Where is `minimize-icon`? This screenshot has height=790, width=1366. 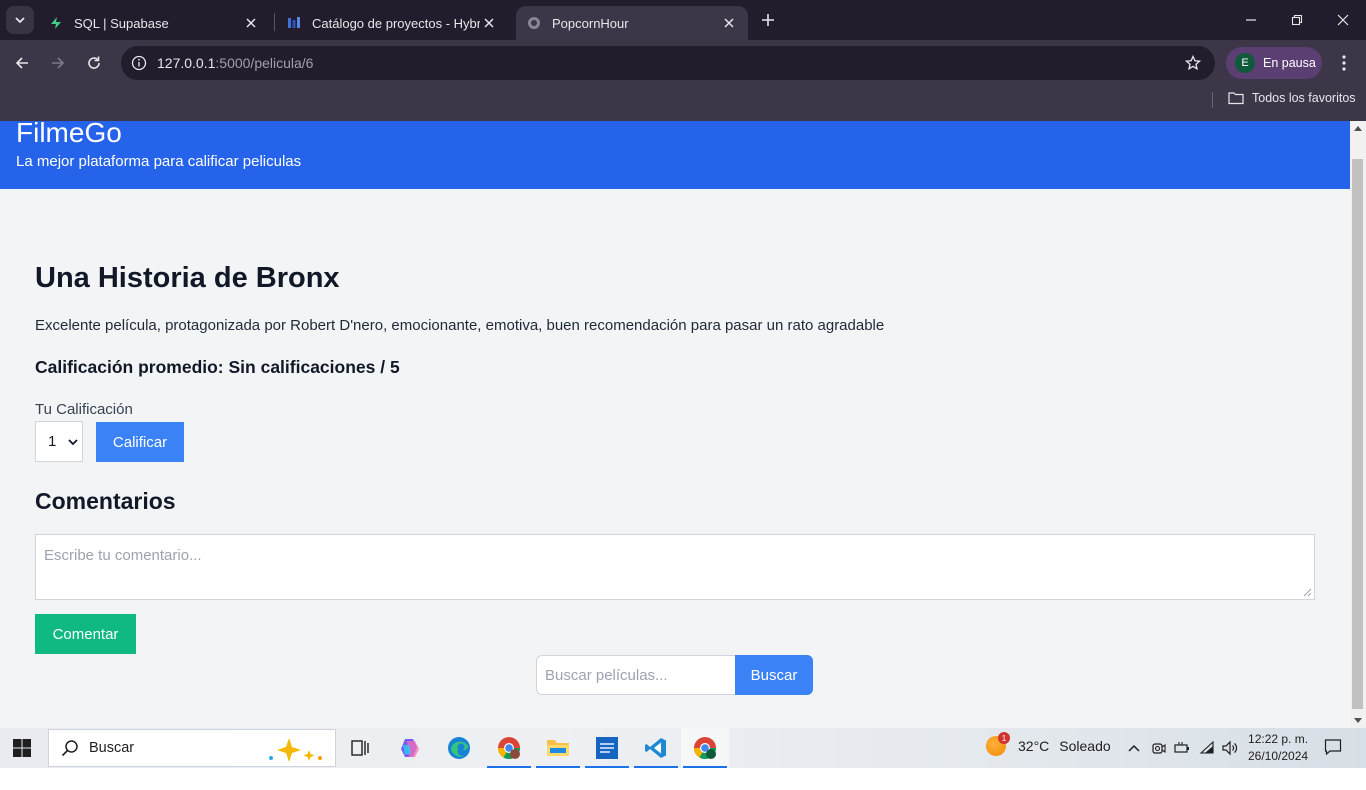 minimize-icon is located at coordinates (1251, 20).